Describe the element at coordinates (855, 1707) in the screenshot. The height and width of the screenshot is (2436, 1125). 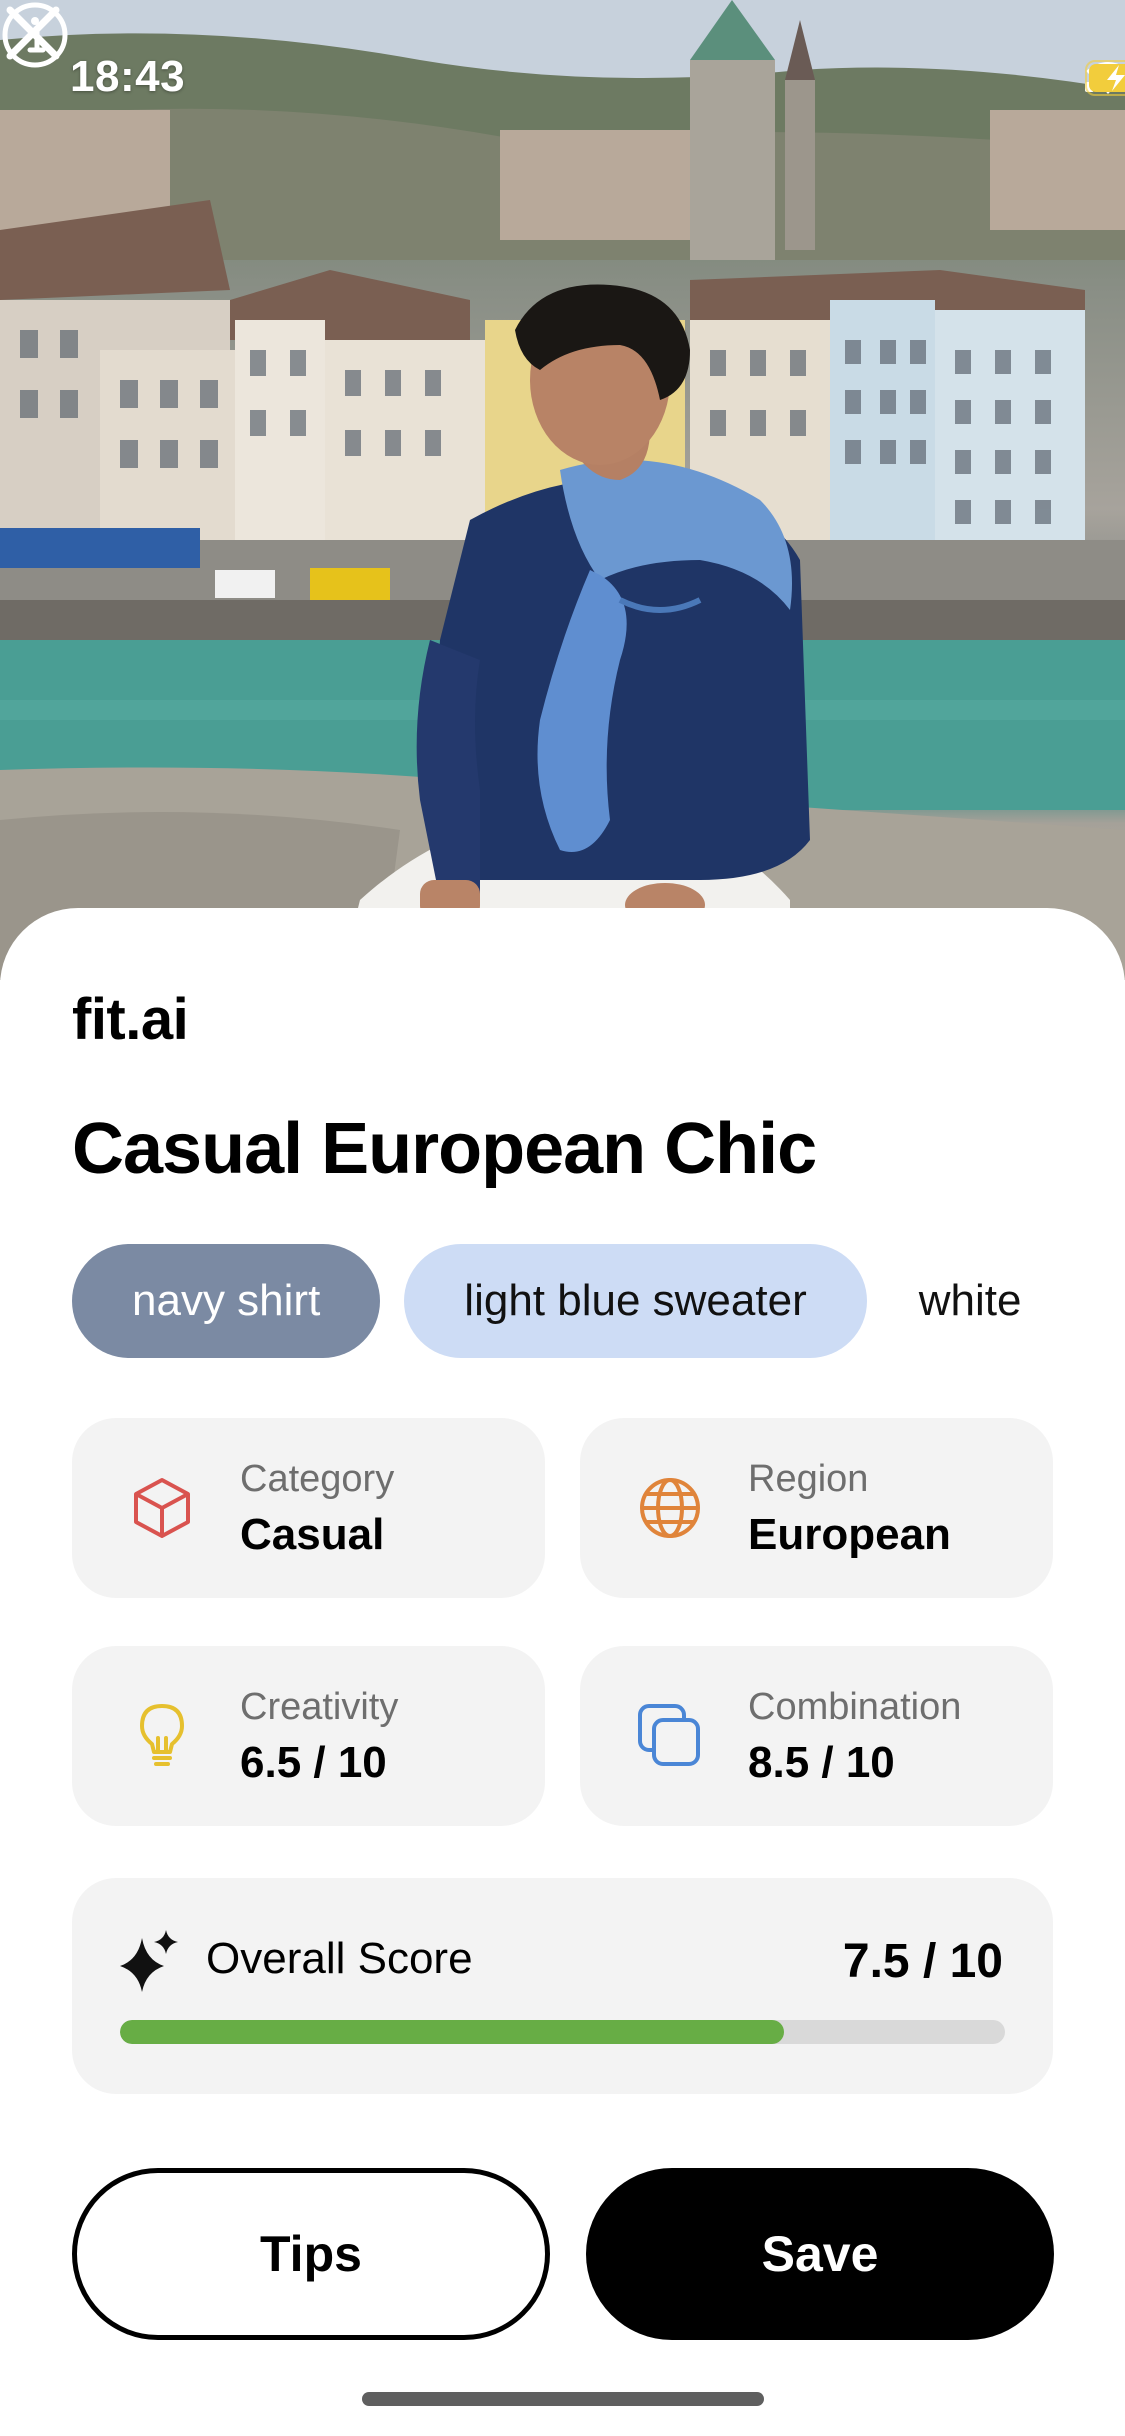
I see `metric-label: Combination` at that location.